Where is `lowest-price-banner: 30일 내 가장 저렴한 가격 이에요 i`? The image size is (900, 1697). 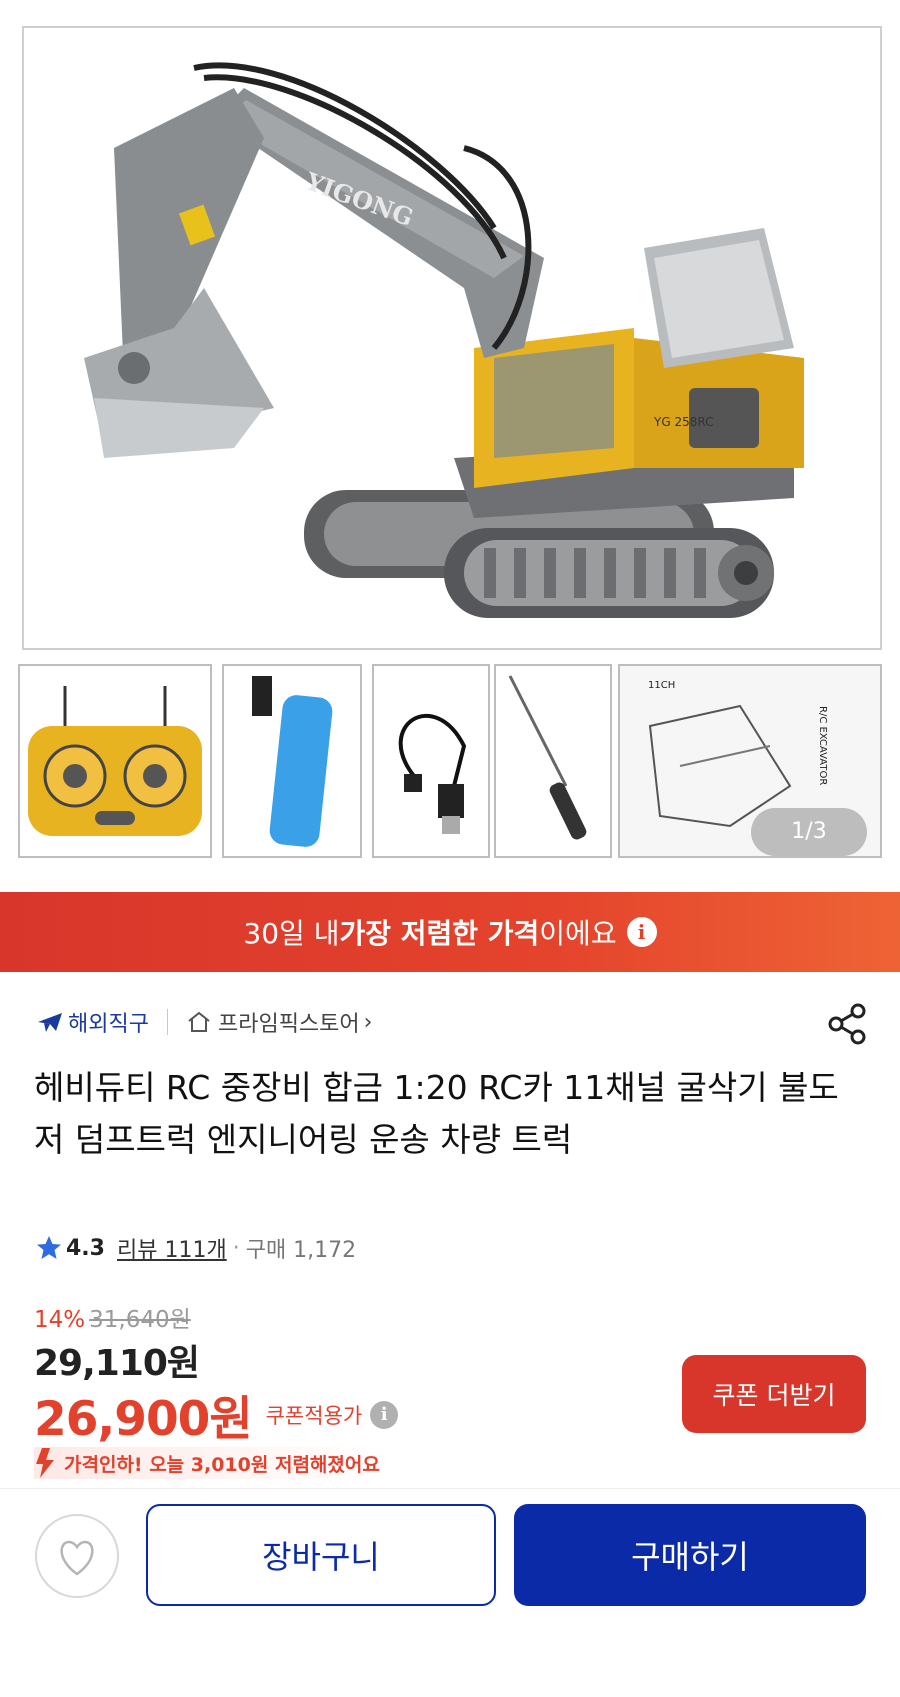 lowest-price-banner: 30일 내 가장 저렴한 가격 이에요 i is located at coordinates (450, 932).